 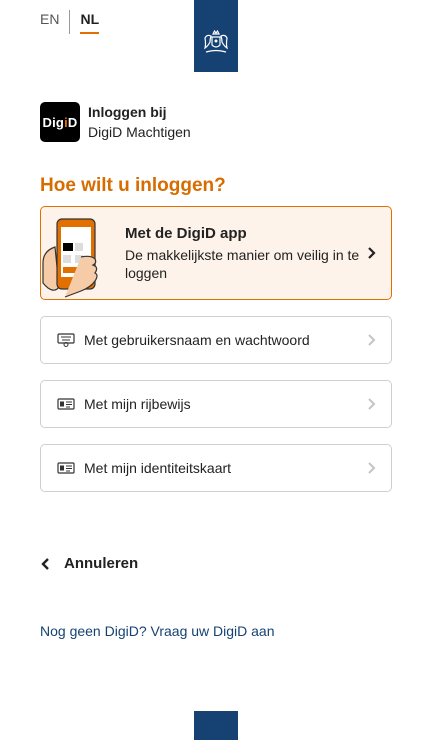 I want to click on footer-logo-bar, so click(x=216, y=725).